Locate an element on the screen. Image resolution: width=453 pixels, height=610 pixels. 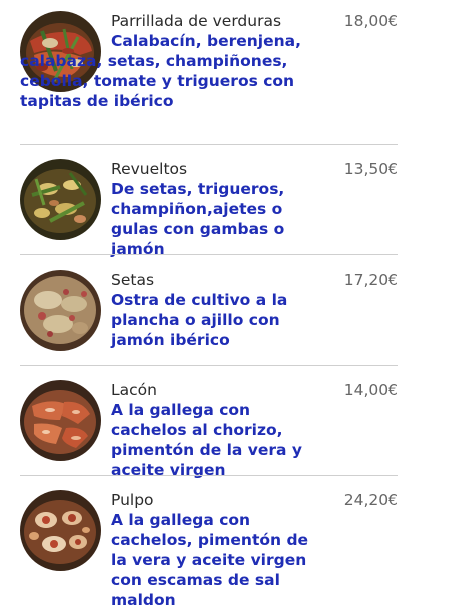
dish-price: 17,20€ is located at coordinates (370, 280).